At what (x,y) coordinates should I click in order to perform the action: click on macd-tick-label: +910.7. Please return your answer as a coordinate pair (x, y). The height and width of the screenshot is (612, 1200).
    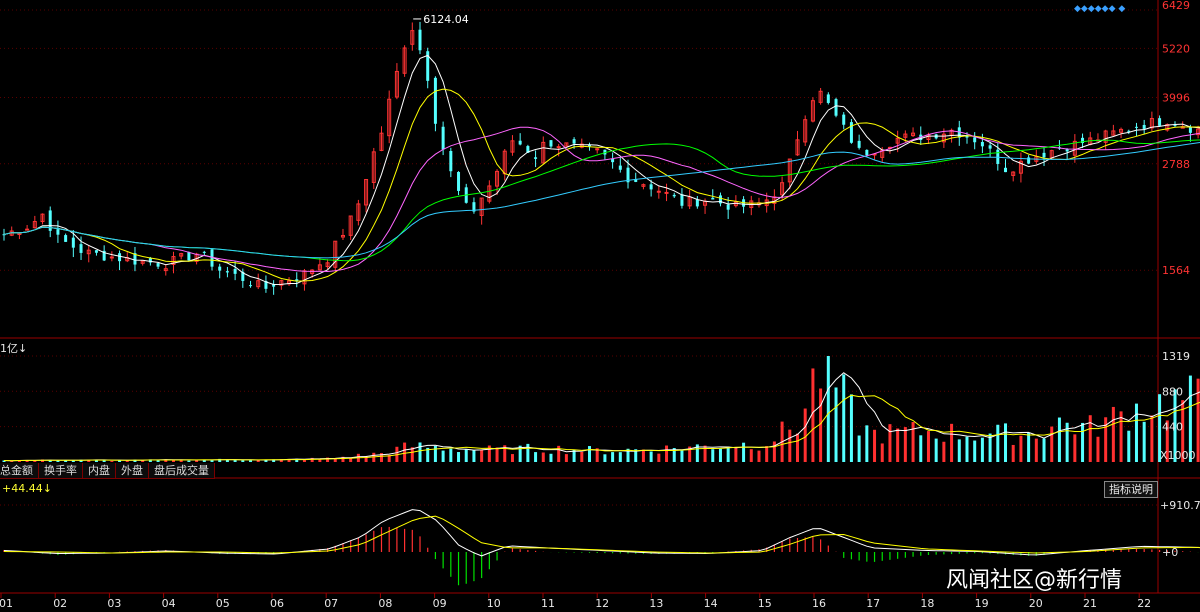
    Looking at the image, I should click on (1180, 505).